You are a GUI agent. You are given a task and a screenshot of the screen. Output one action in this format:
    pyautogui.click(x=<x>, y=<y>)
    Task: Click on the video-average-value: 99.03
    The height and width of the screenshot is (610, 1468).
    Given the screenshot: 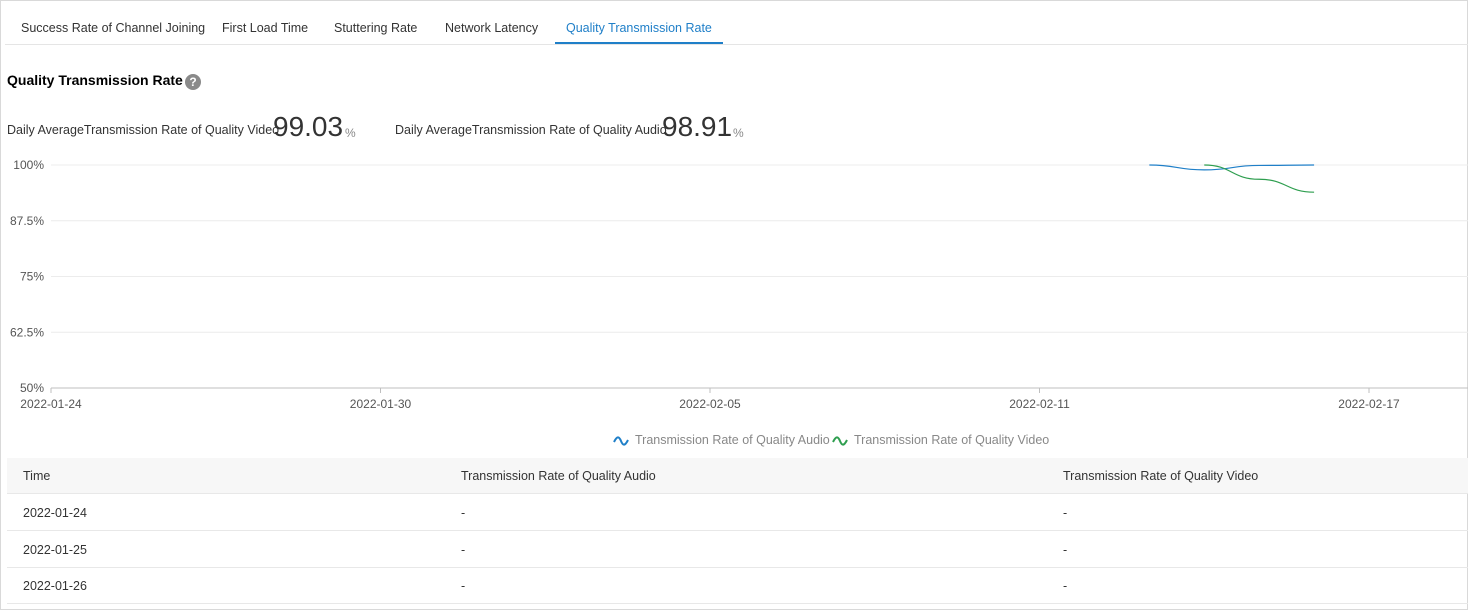 What is the action you would take?
    pyautogui.click(x=308, y=126)
    